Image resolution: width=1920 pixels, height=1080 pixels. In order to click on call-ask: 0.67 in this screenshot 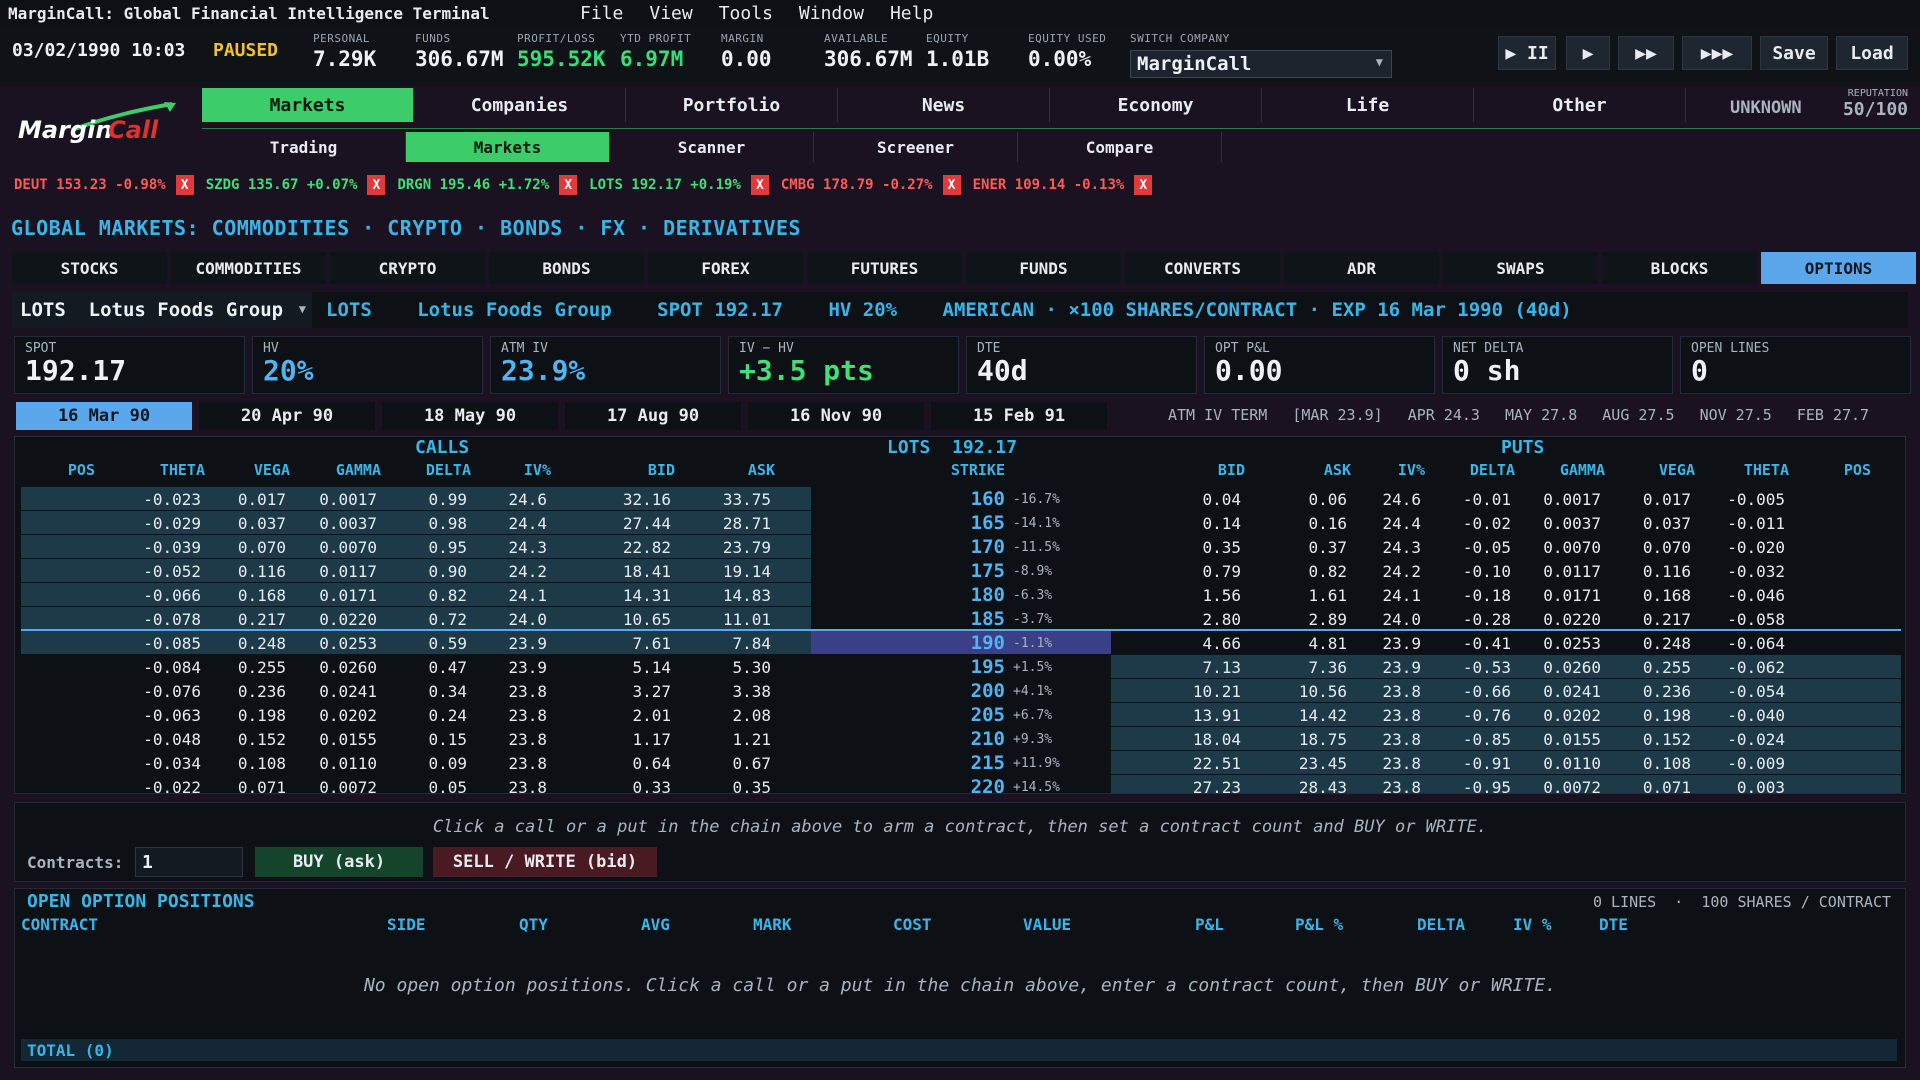, I will do `click(751, 763)`.